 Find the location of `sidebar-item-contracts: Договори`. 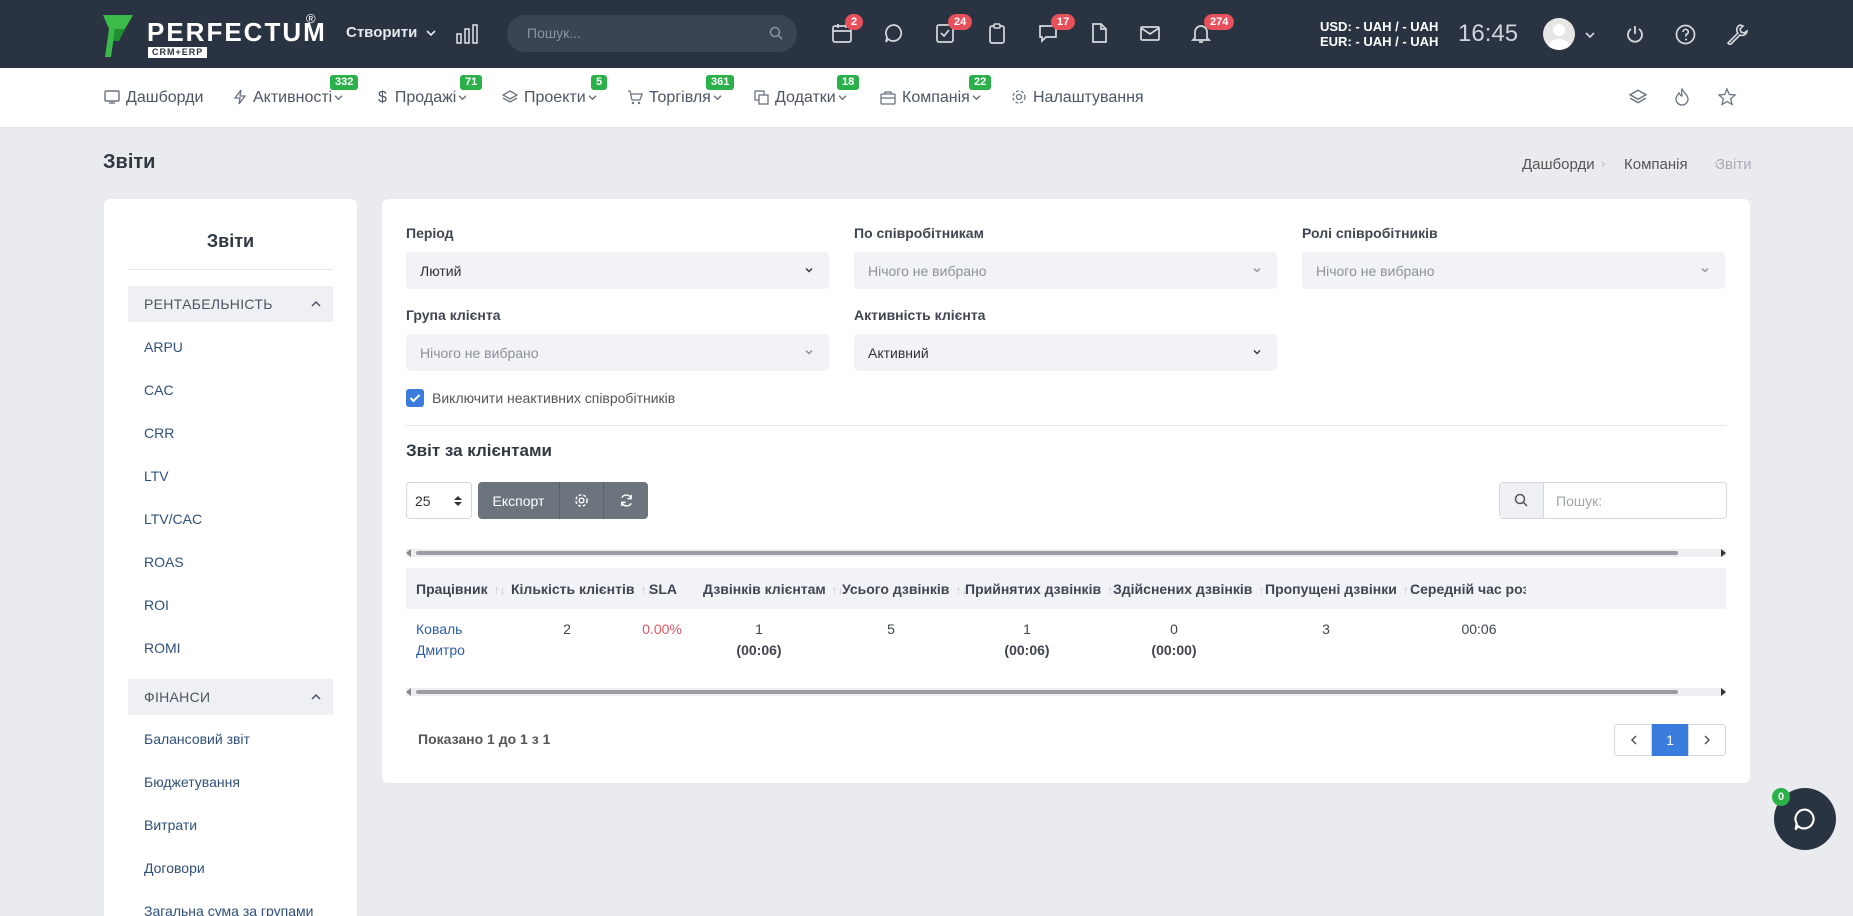

sidebar-item-contracts: Договори is located at coordinates (174, 868).